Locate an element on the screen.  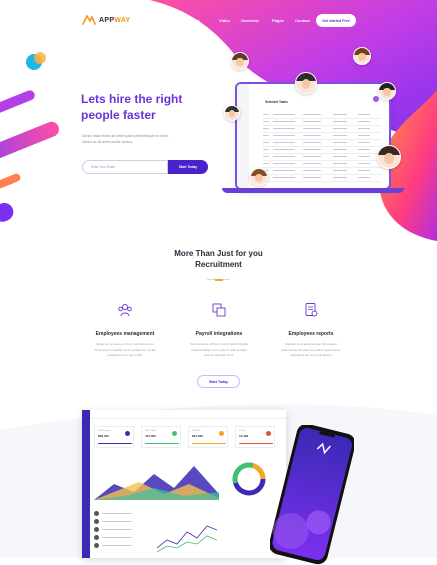
kpi-label: Total Earnings is located at coordinates (104, 431).